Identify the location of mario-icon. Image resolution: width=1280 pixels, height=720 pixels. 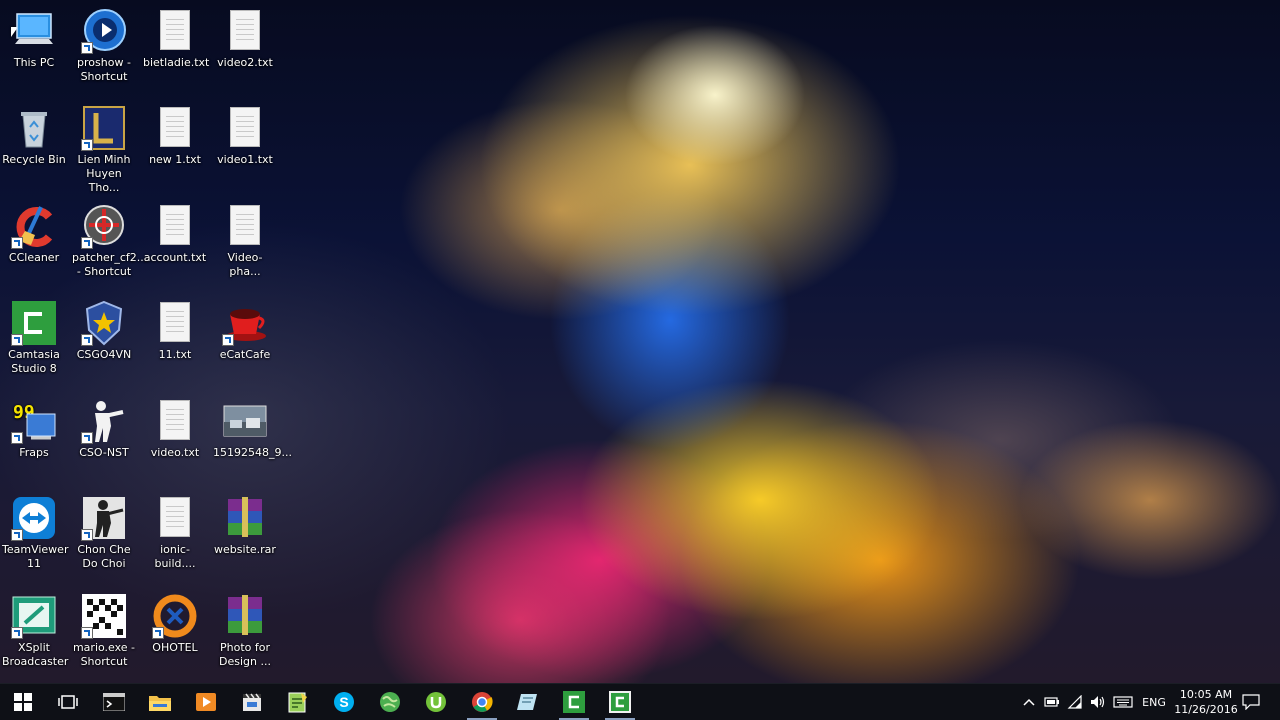
(104, 616).